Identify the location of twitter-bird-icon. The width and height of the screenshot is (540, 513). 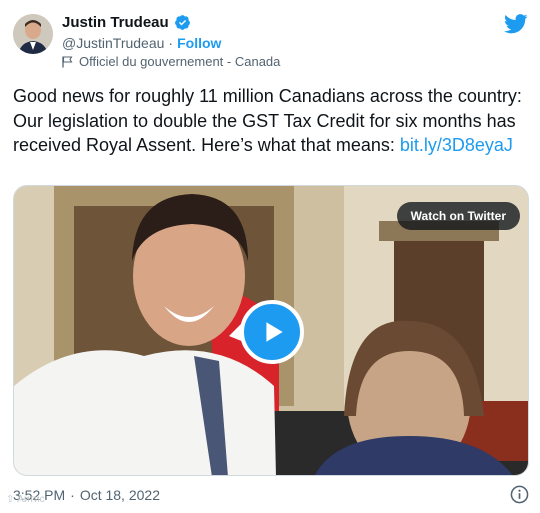
(516, 24).